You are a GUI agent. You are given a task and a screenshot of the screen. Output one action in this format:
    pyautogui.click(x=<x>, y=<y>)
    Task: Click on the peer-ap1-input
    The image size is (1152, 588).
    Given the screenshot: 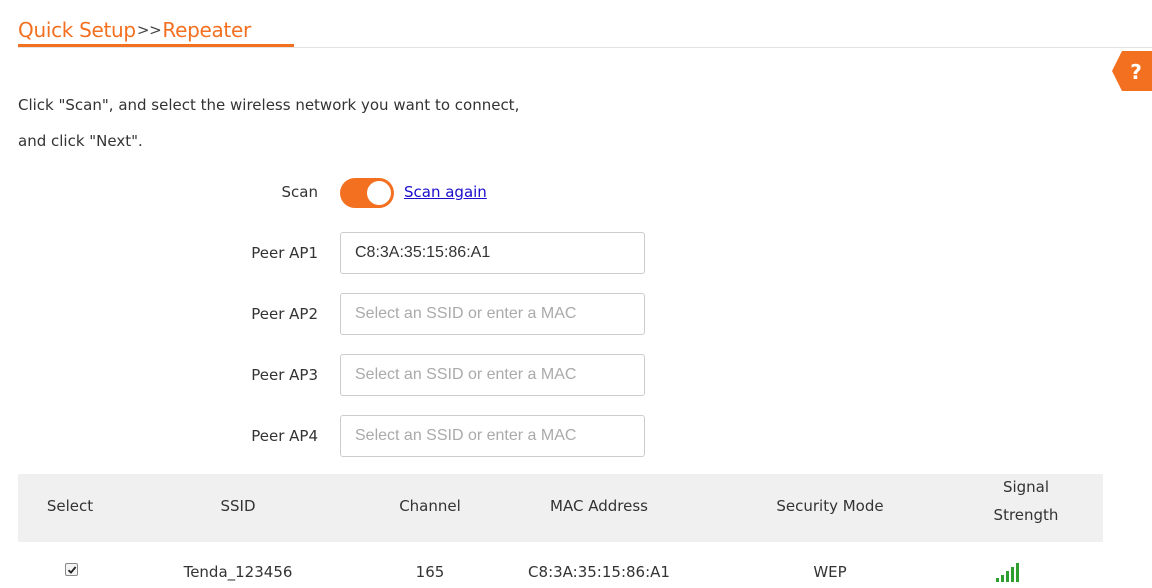 What is the action you would take?
    pyautogui.click(x=492, y=253)
    